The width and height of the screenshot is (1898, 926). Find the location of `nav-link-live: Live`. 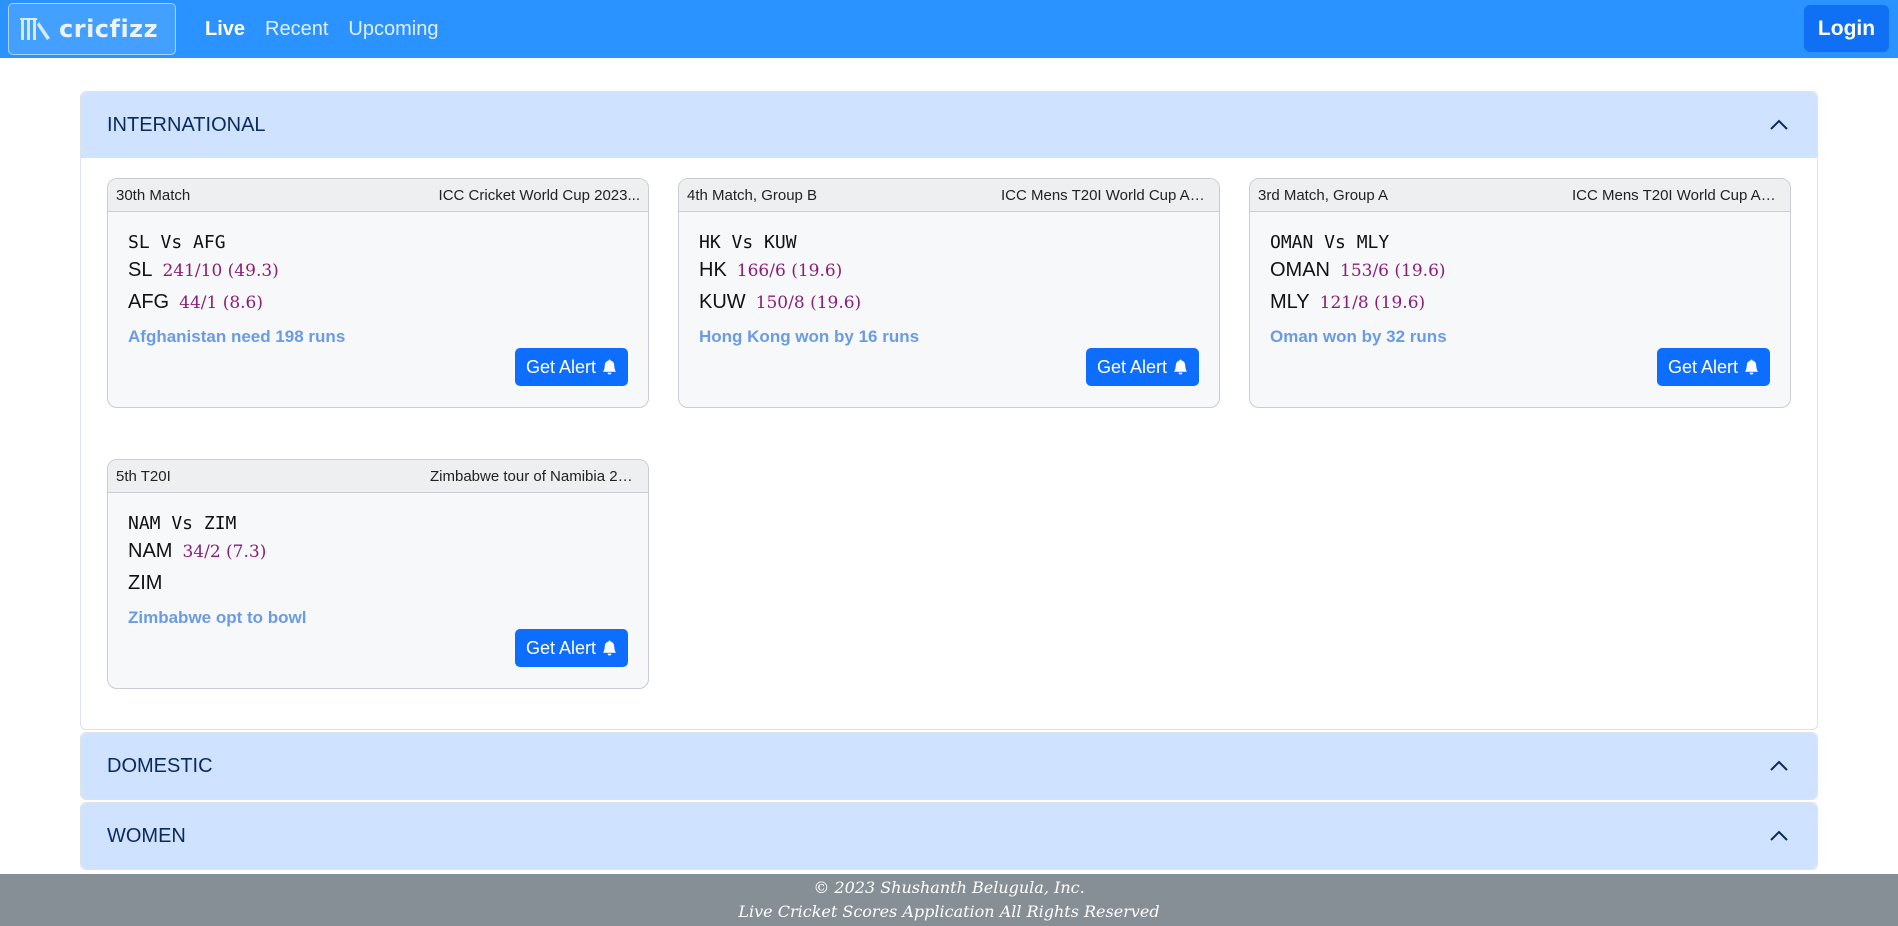

nav-link-live: Live is located at coordinates (225, 29).